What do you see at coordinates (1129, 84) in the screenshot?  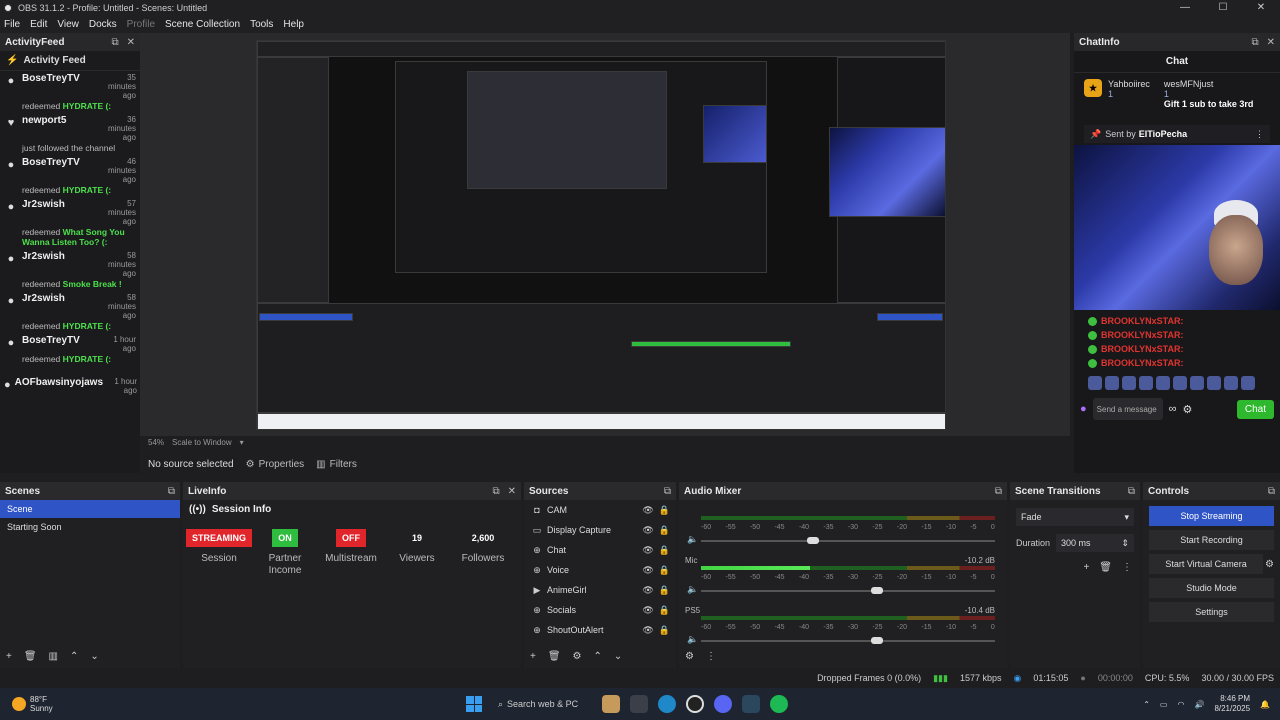 I see `gift-user: Yahboiirec` at bounding box center [1129, 84].